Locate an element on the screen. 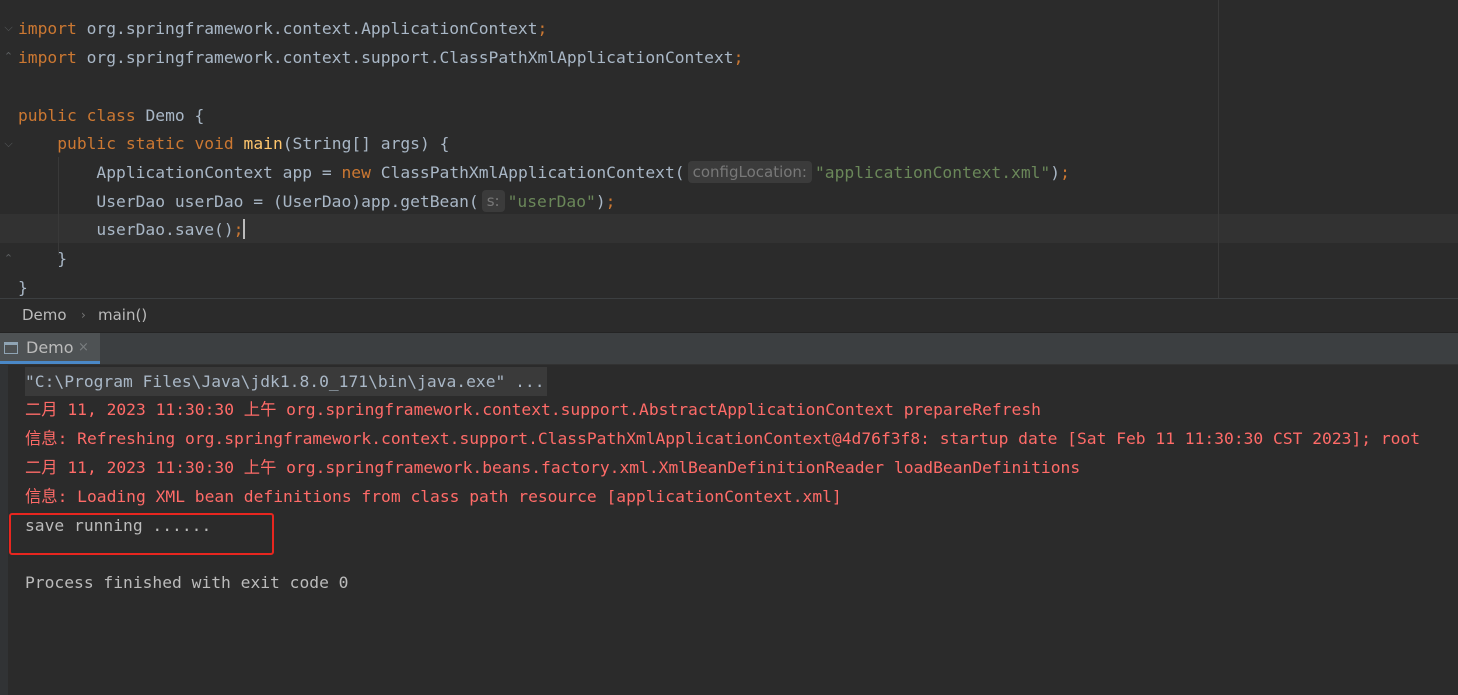 This screenshot has width=1458, height=695. run-tab-demo: Demo × is located at coordinates (50, 348).